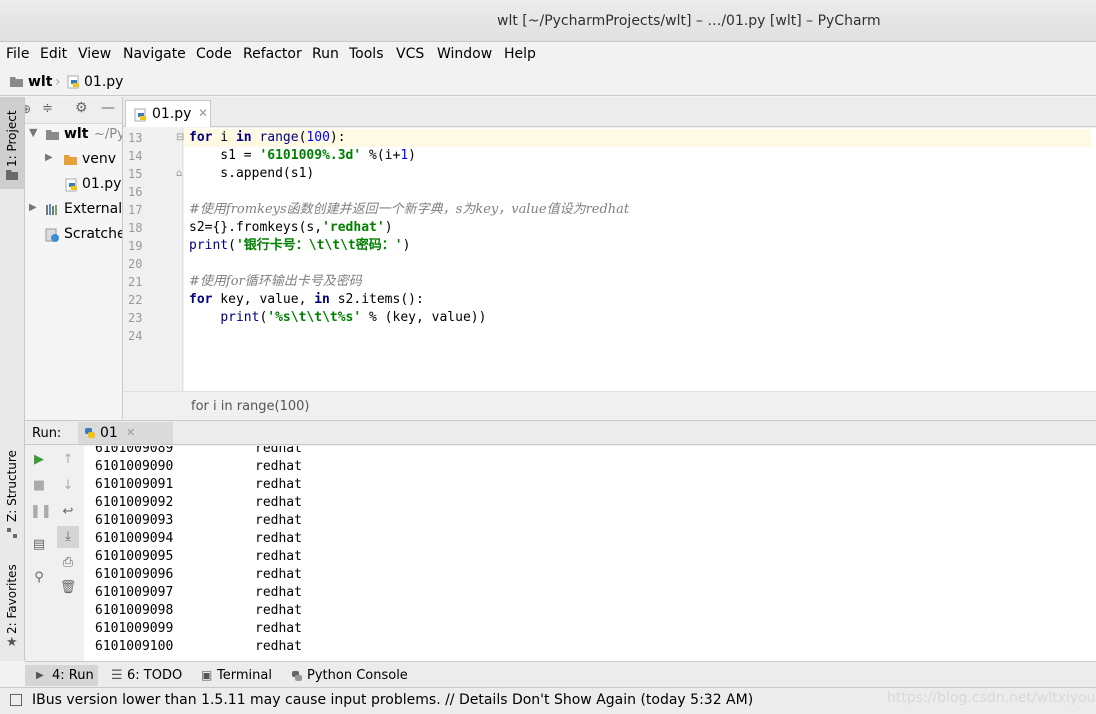 This screenshot has width=1096, height=714. Describe the element at coordinates (94, 54) in the screenshot. I see `menu-view: View` at that location.